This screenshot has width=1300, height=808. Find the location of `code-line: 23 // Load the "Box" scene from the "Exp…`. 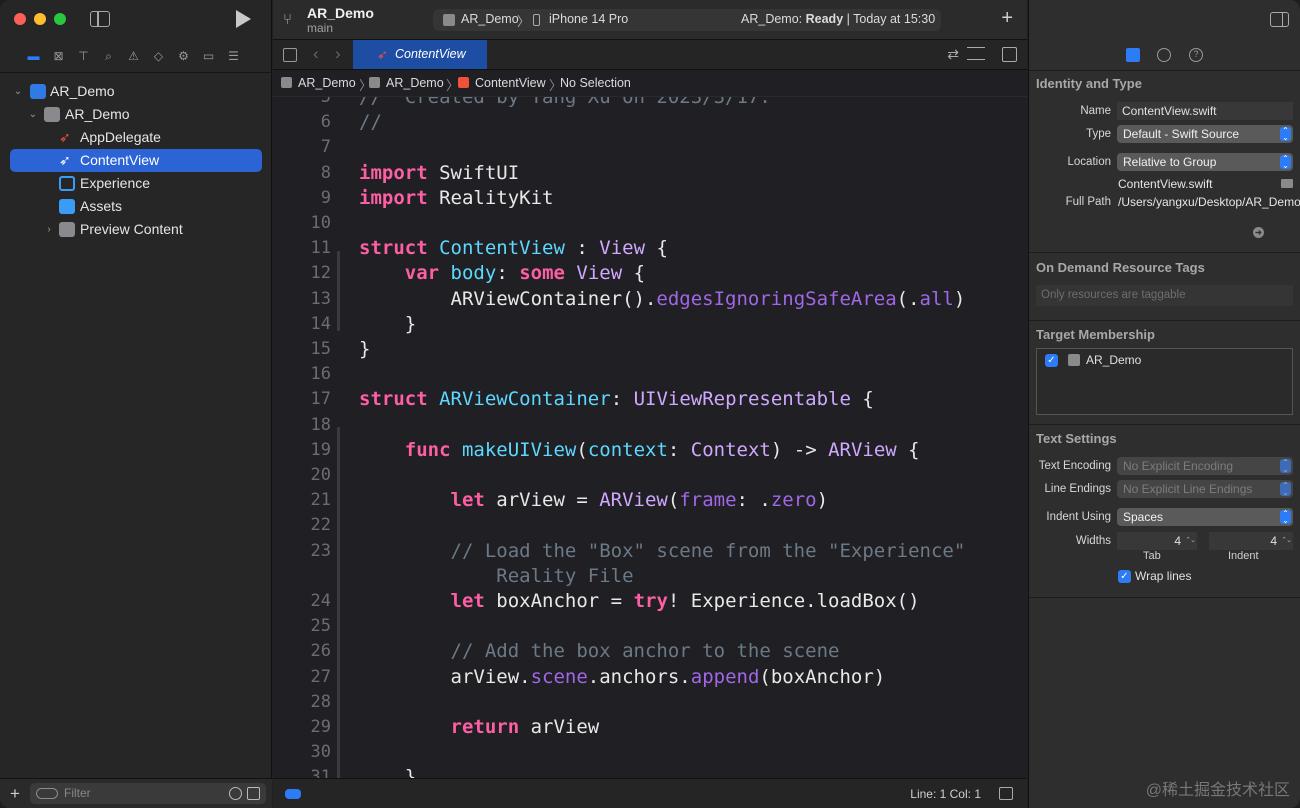

code-line: 23 // Load the "Box" scene from the "Exp… is located at coordinates (650, 551).